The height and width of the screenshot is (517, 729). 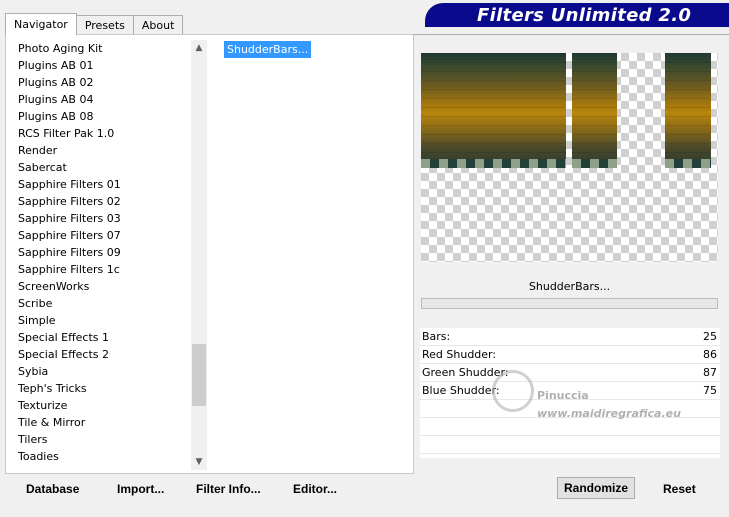 I want to click on param-label: Blue Shudder:, so click(x=461, y=390).